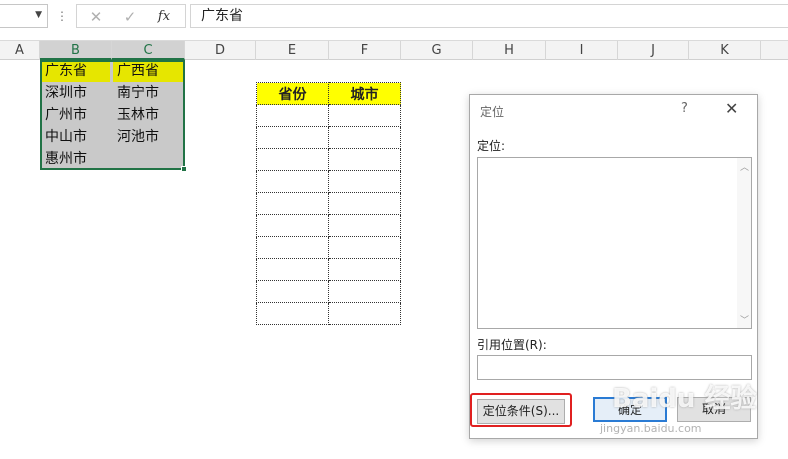 The width and height of the screenshot is (788, 459). What do you see at coordinates (96, 17) in the screenshot?
I see `cancel-entry-icon: ✕` at bounding box center [96, 17].